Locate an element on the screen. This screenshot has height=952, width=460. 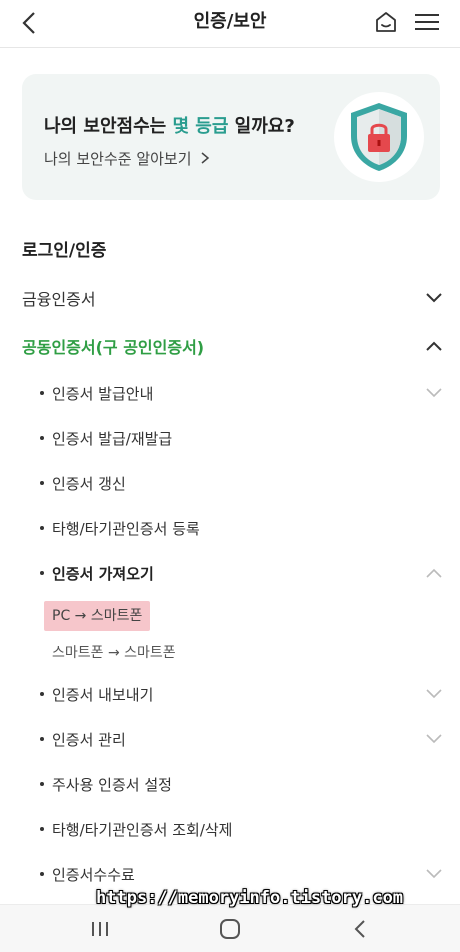
shield-lock-icon is located at coordinates (379, 137).